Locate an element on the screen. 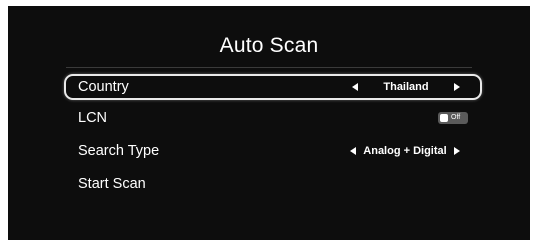  menu-row-lcn: LCN Off is located at coordinates (273, 118).